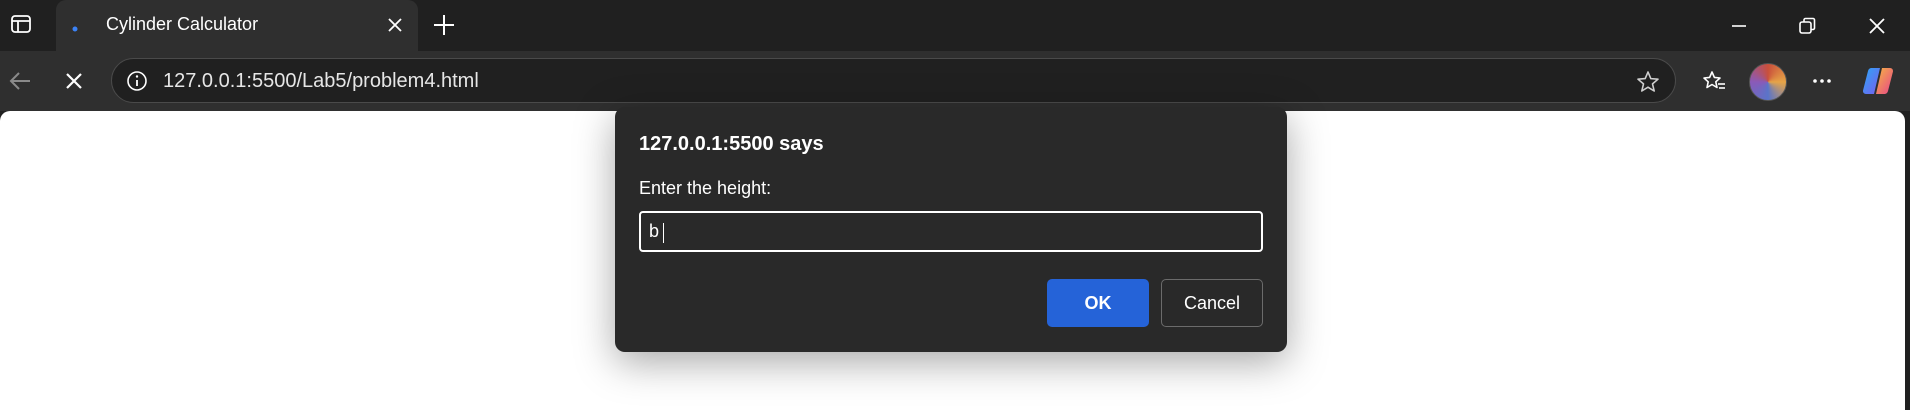 The width and height of the screenshot is (1910, 410). What do you see at coordinates (1807, 26) in the screenshot?
I see `restore-icon` at bounding box center [1807, 26].